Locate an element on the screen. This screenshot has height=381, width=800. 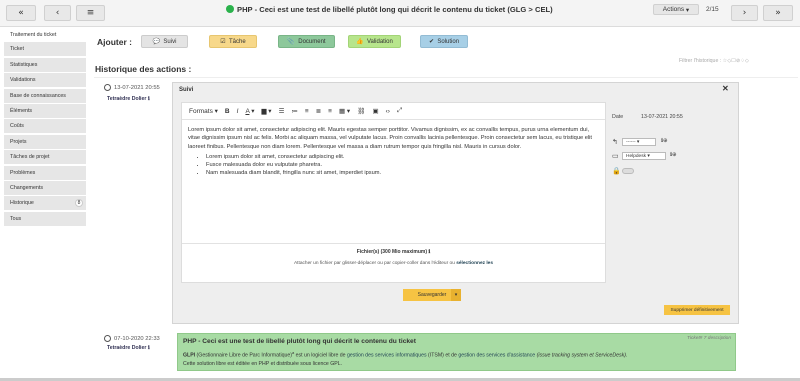
add-solution-label: Solution is located at coordinates (448, 41).